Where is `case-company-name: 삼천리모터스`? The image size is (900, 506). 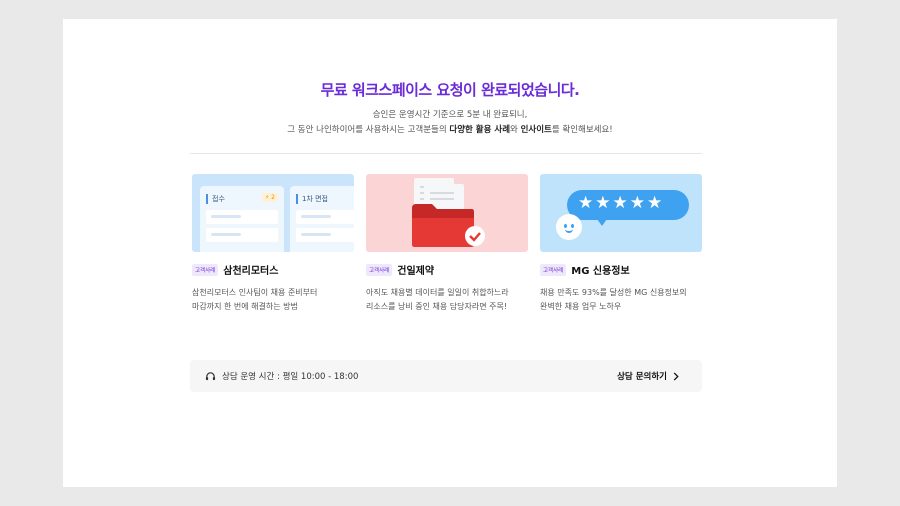
case-company-name: 삼천리모터스 is located at coordinates (251, 271).